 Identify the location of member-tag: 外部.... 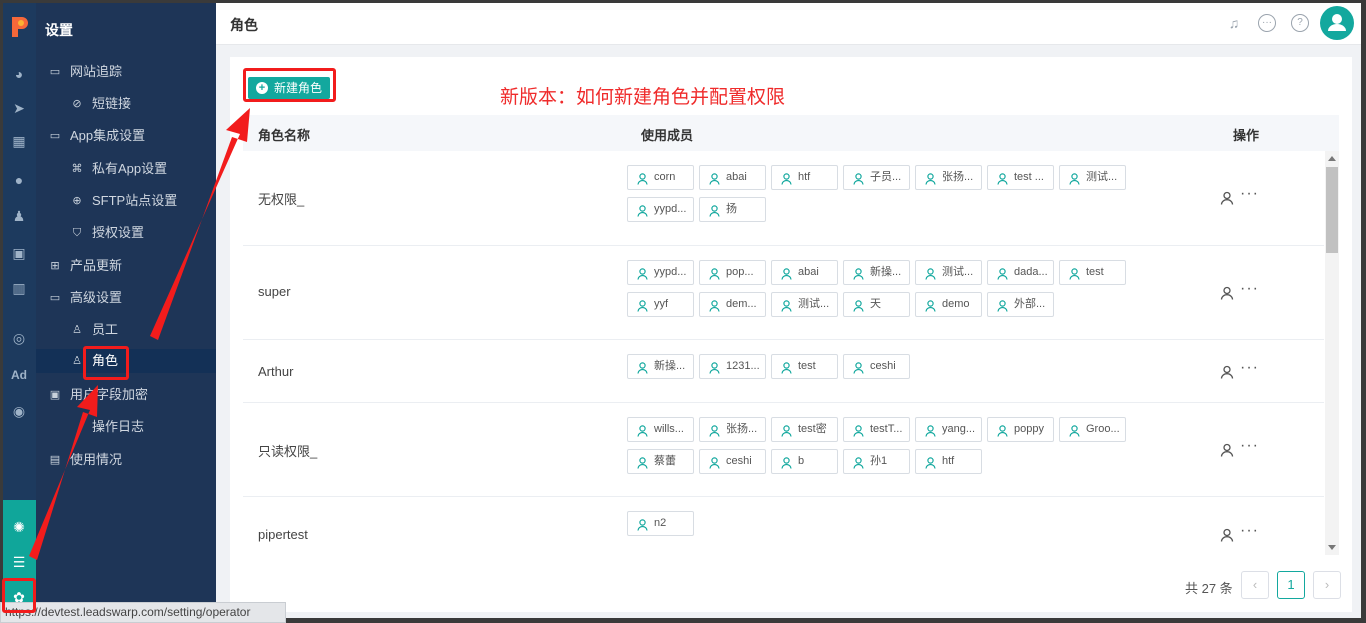
(1020, 304).